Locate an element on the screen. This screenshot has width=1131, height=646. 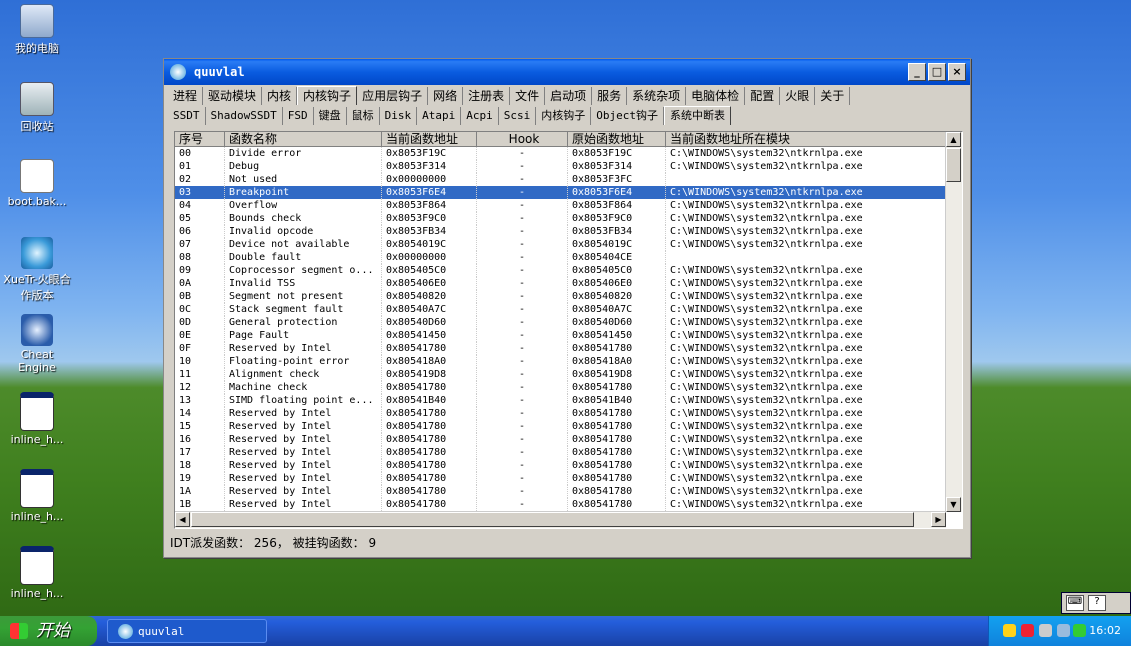
scroll-down-button: ▼ is located at coordinates (953, 504).